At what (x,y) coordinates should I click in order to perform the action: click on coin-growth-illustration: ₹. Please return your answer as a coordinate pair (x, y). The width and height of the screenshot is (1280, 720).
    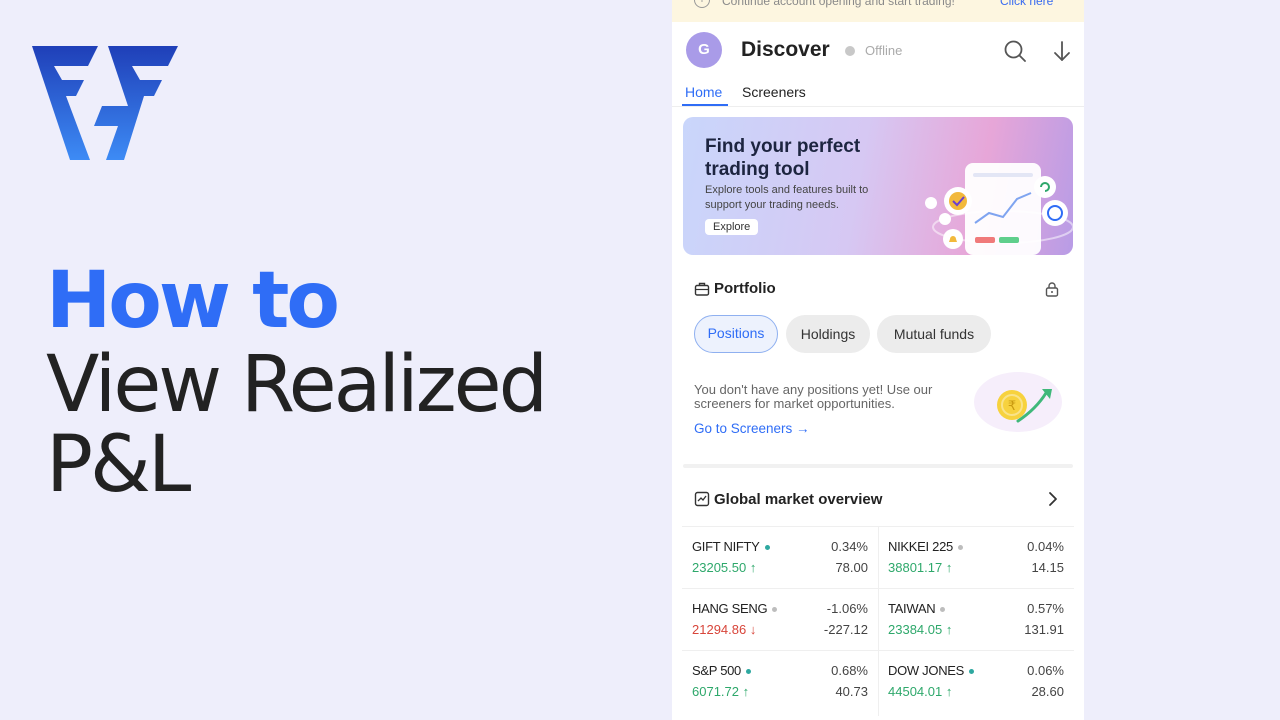
    Looking at the image, I should click on (1018, 402).